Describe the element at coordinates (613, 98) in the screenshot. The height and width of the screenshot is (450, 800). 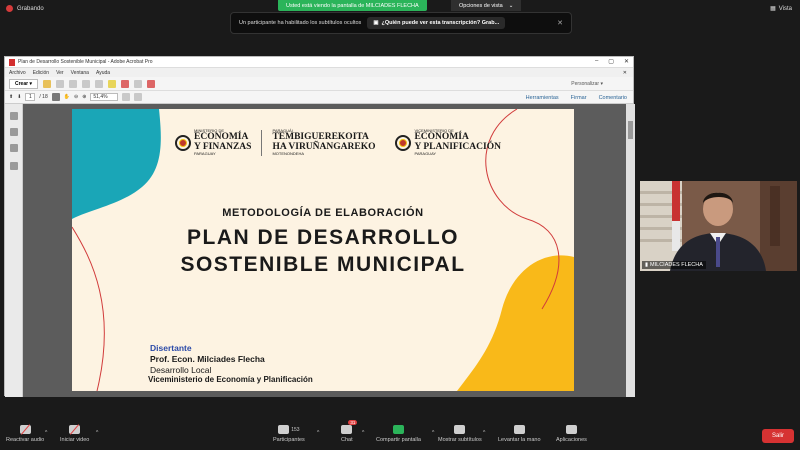
I see `comment-link: Comentario` at that location.